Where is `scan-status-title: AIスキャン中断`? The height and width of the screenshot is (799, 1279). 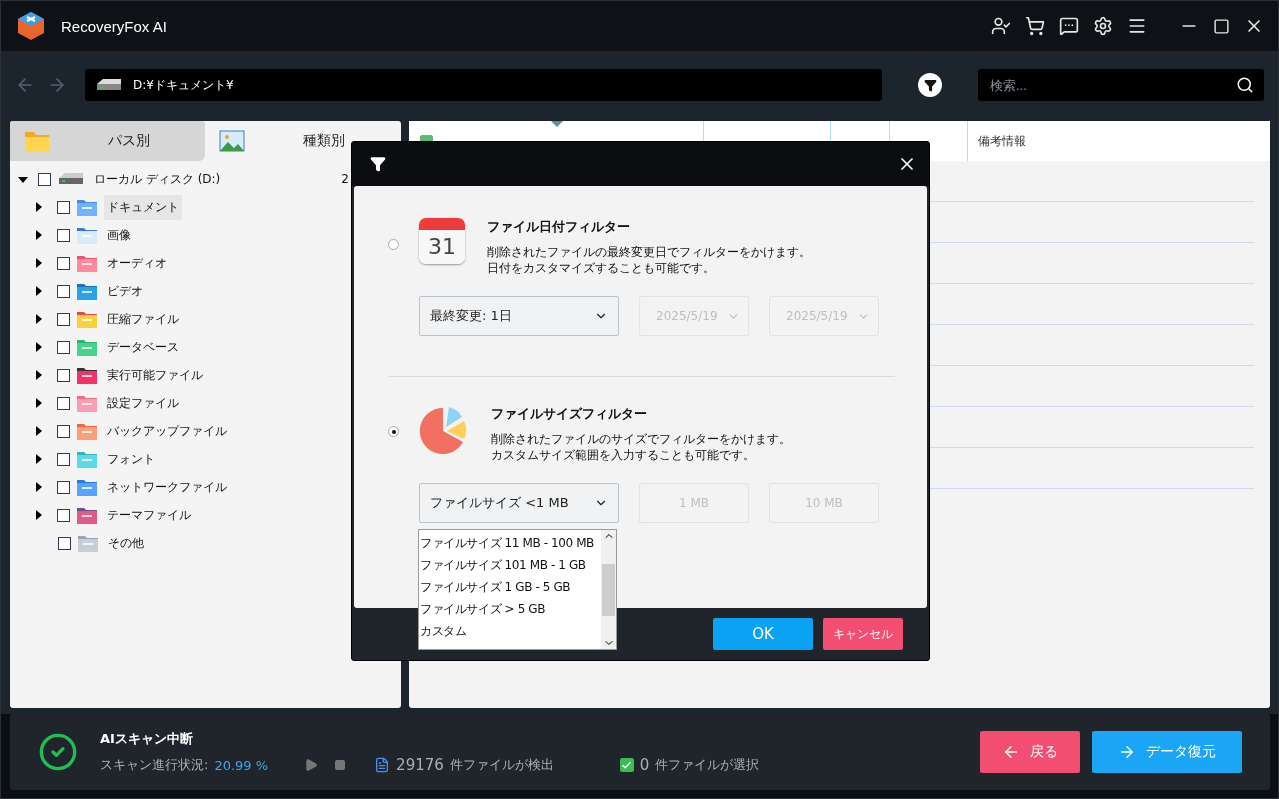 scan-status-title: AIスキャン中断 is located at coordinates (147, 739).